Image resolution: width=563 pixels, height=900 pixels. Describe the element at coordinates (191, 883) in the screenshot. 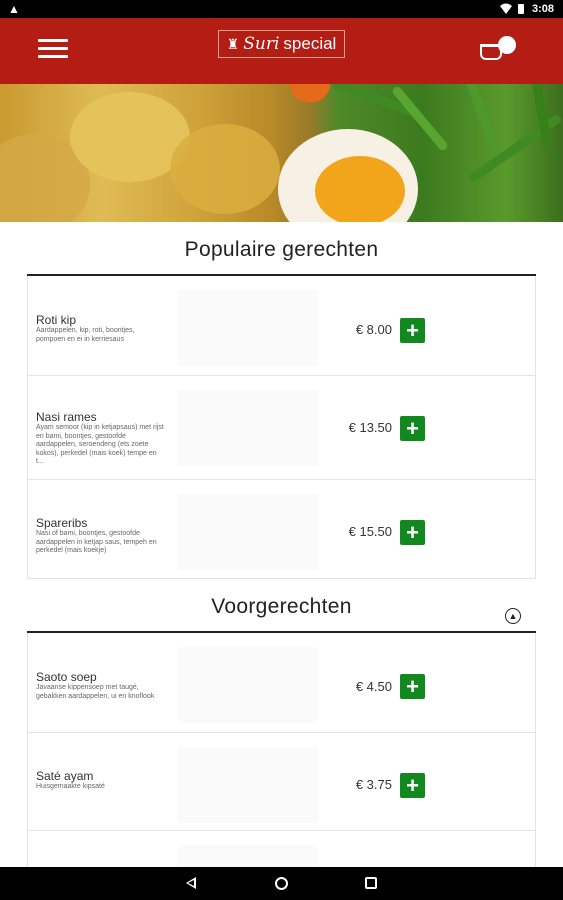

I see `back-triangle-icon` at that location.